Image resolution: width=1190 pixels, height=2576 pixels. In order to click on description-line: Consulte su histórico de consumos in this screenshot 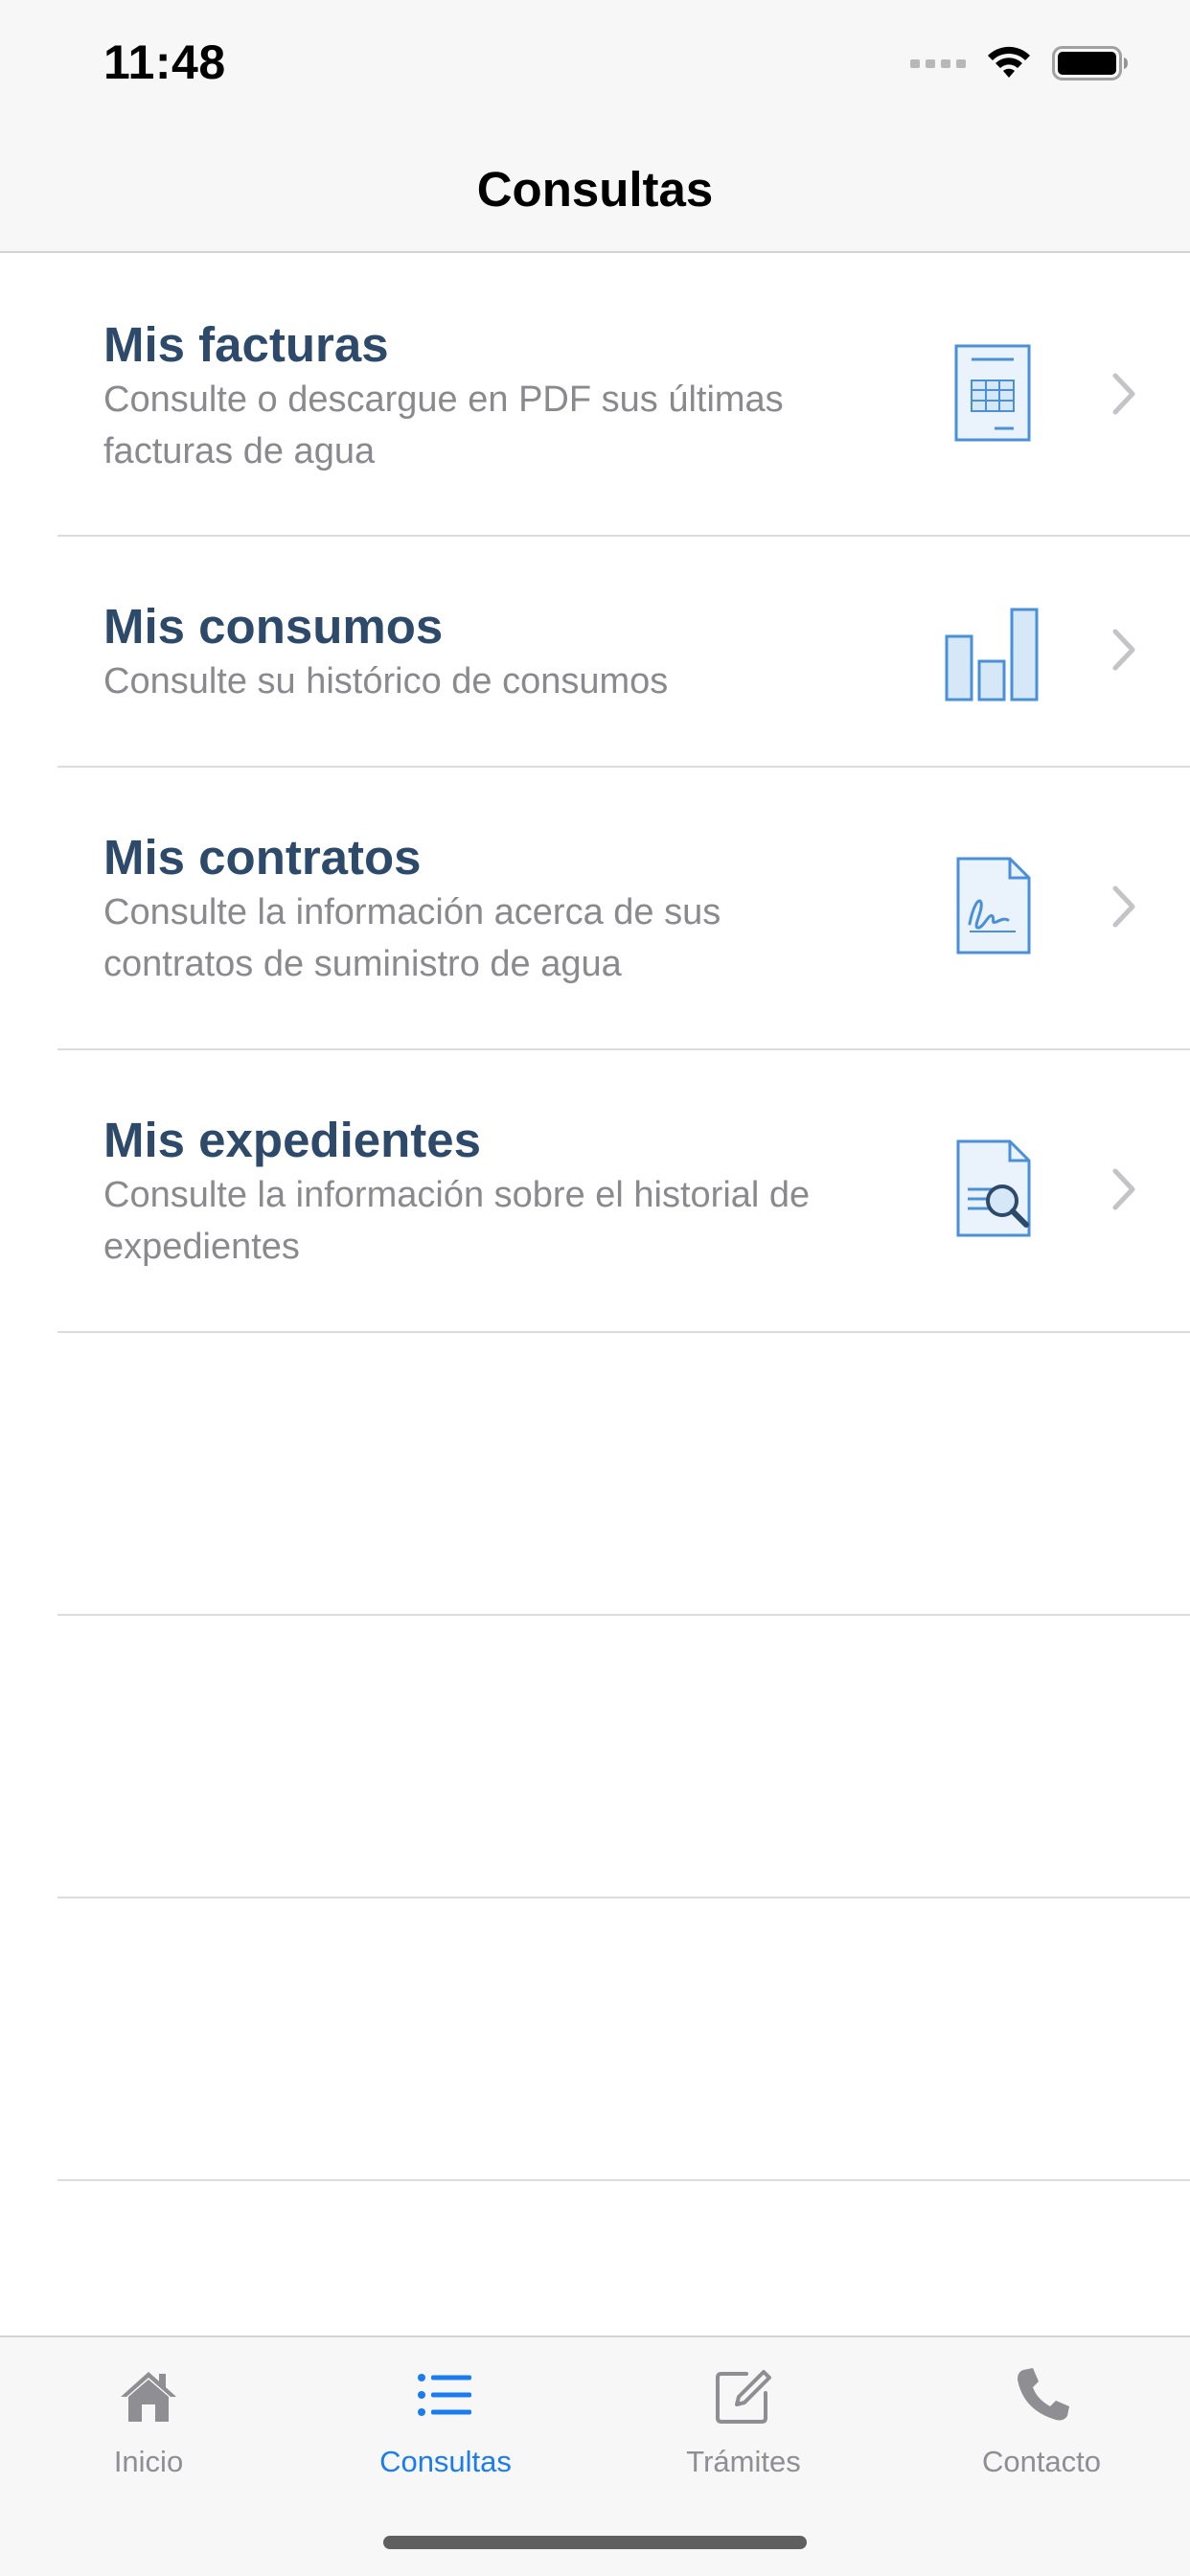, I will do `click(386, 681)`.